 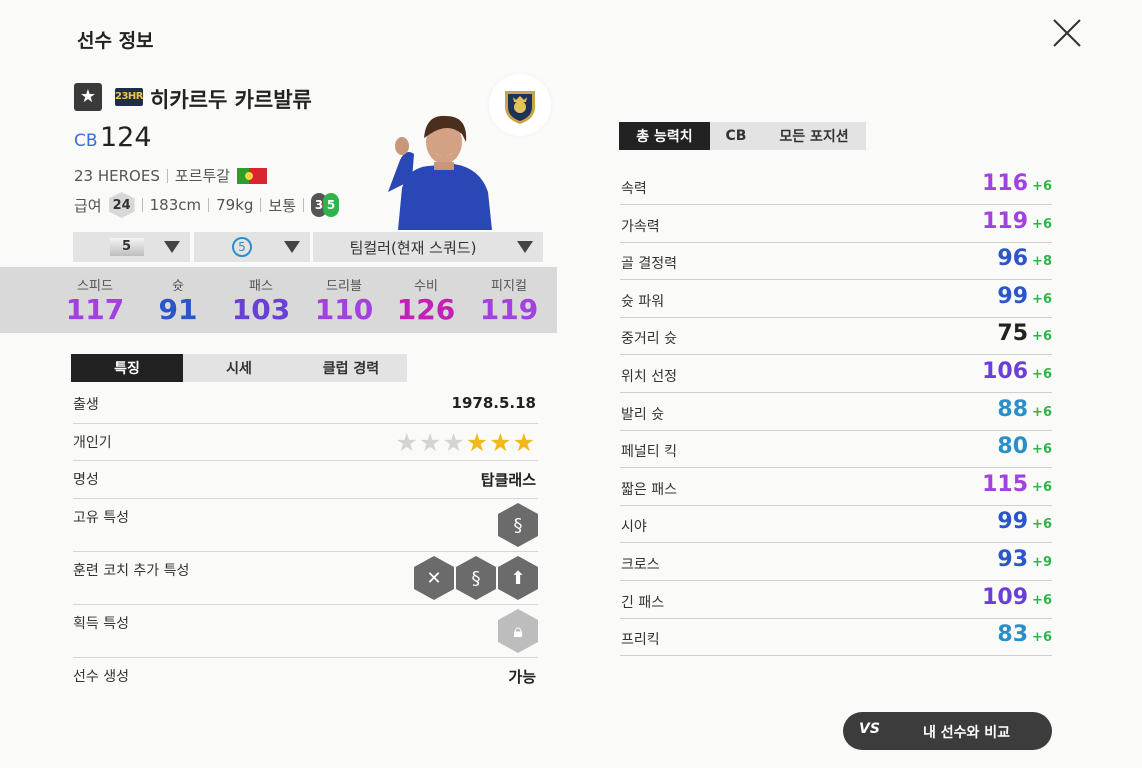 What do you see at coordinates (643, 414) in the screenshot?
I see `attribute-name: 발리 슛` at bounding box center [643, 414].